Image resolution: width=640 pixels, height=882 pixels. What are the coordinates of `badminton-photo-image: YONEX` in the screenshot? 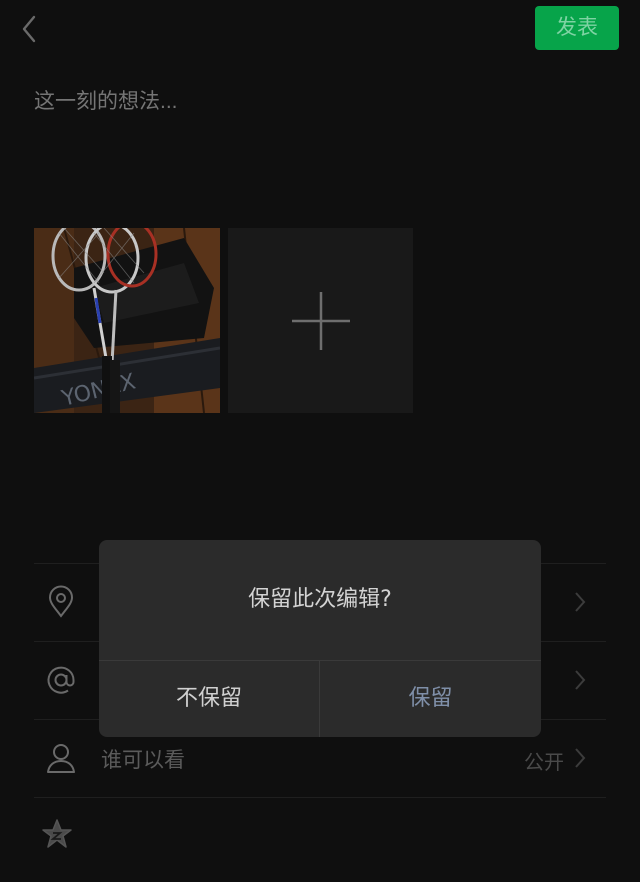 It's located at (127, 320).